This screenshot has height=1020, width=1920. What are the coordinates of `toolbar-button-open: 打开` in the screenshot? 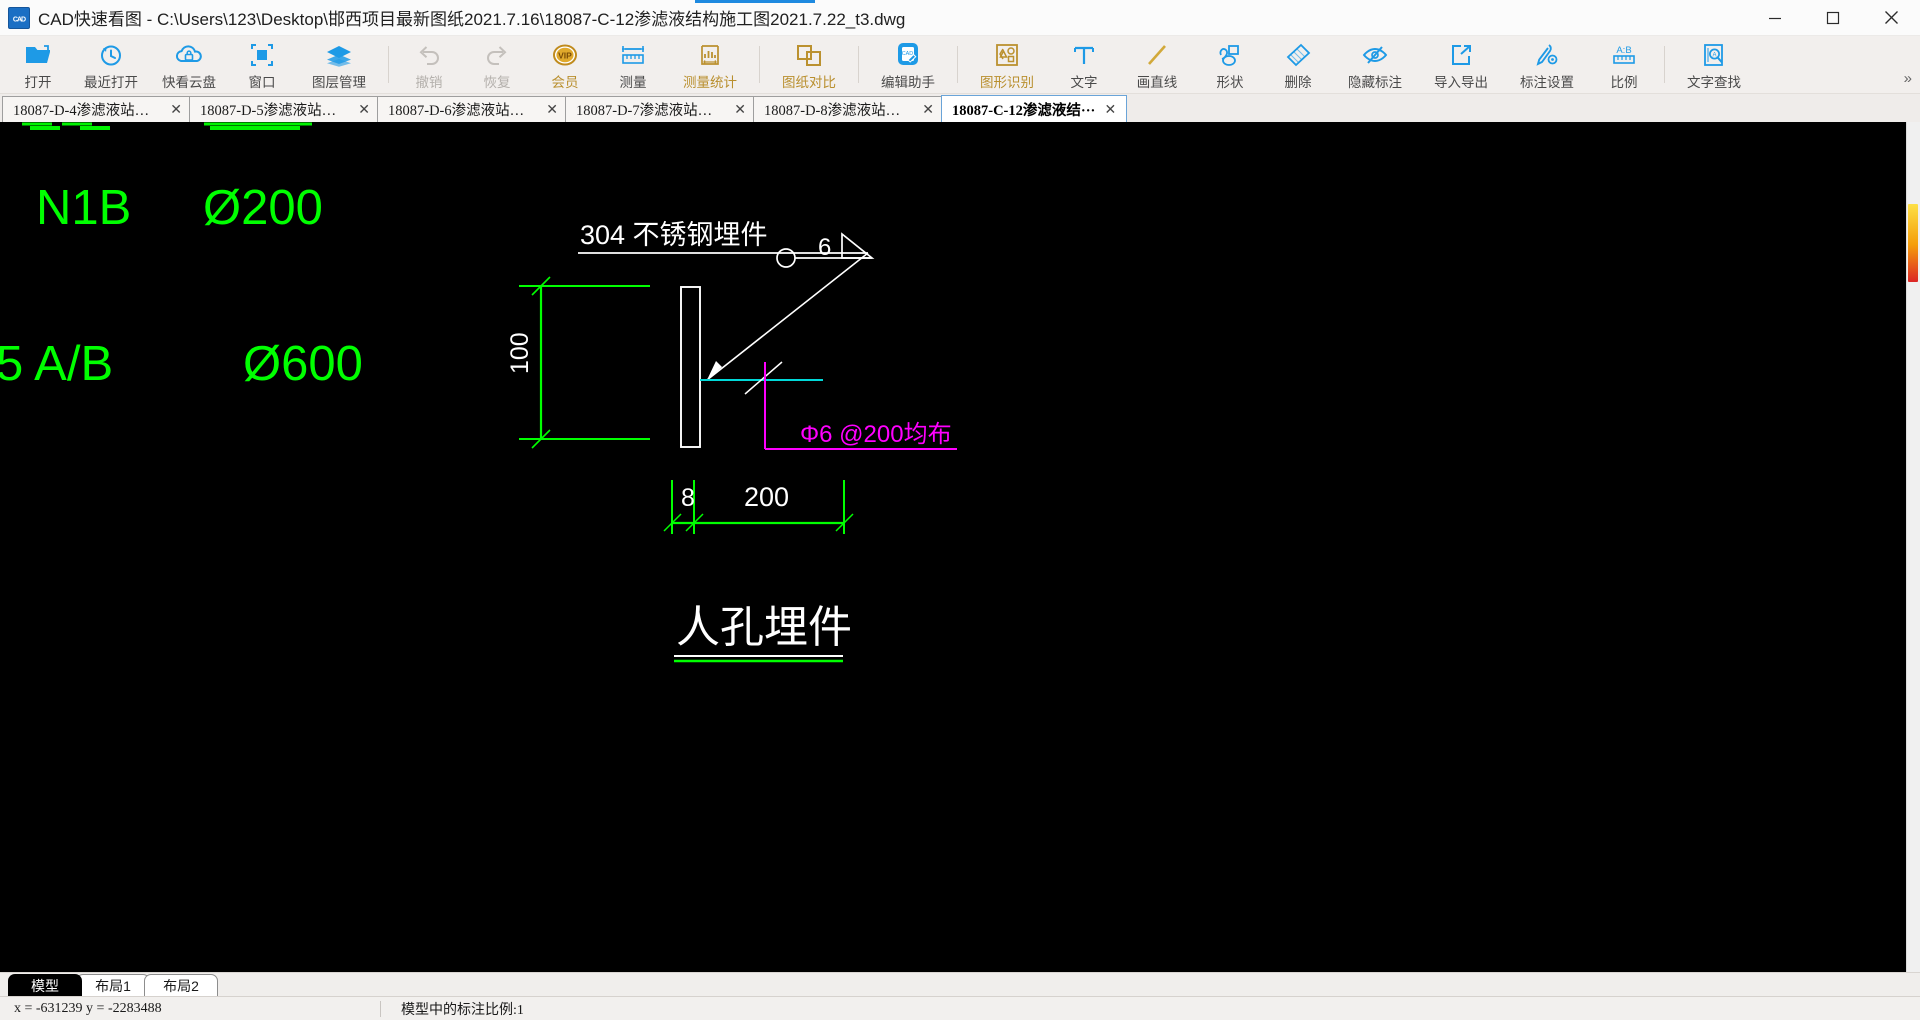 It's located at (38, 64).